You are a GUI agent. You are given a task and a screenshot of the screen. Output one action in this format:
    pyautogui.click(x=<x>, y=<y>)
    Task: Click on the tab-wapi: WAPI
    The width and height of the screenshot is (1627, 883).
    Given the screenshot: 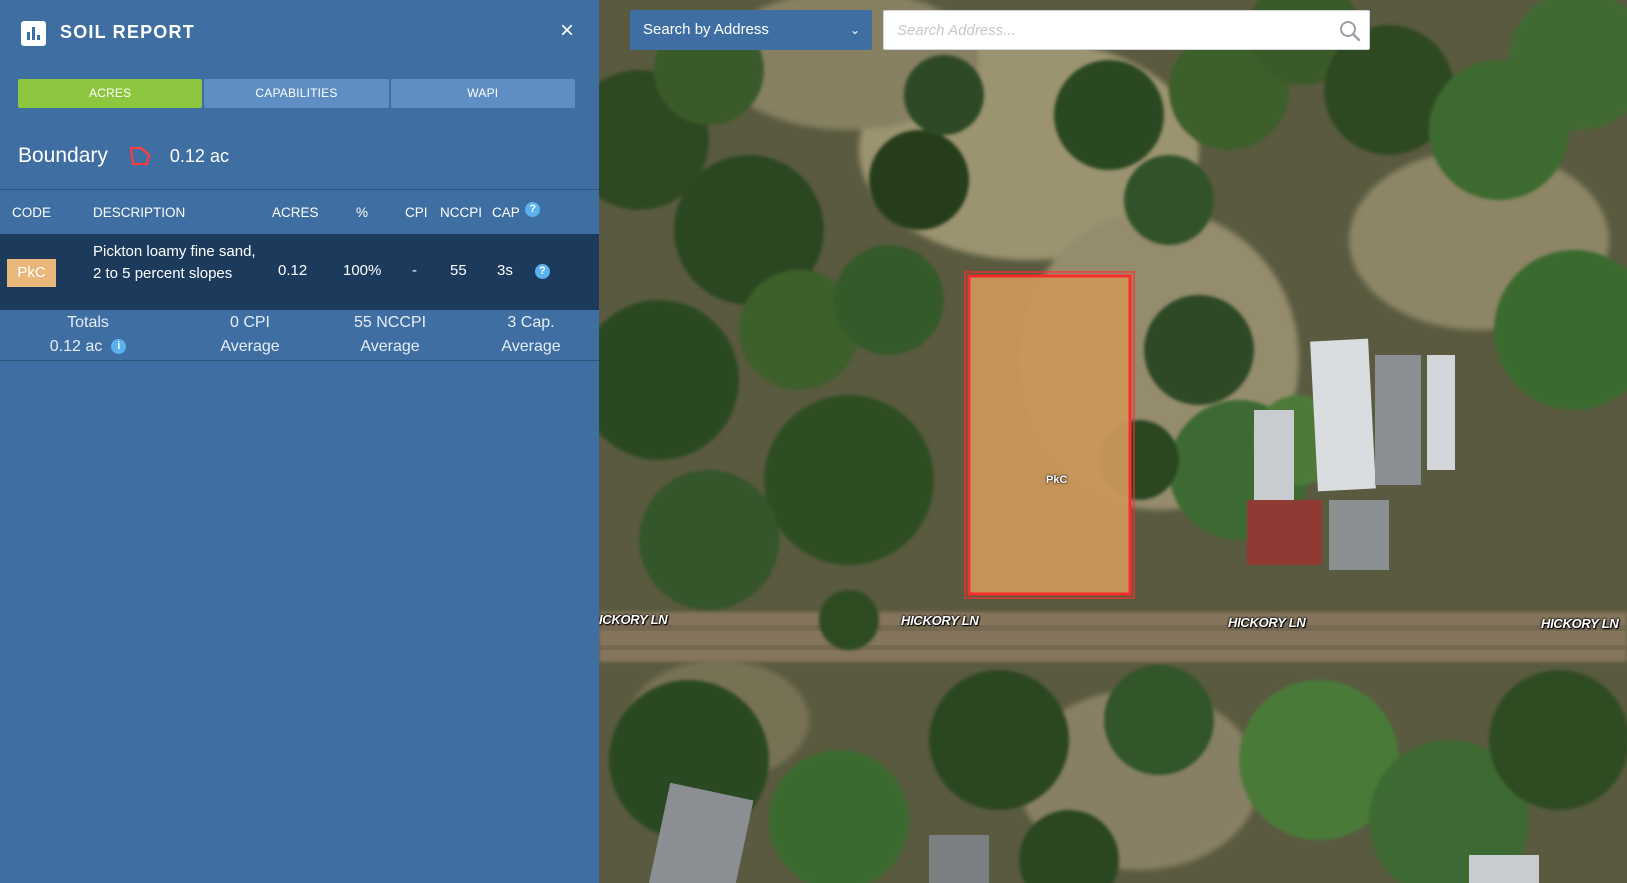 What is the action you would take?
    pyautogui.click(x=482, y=93)
    